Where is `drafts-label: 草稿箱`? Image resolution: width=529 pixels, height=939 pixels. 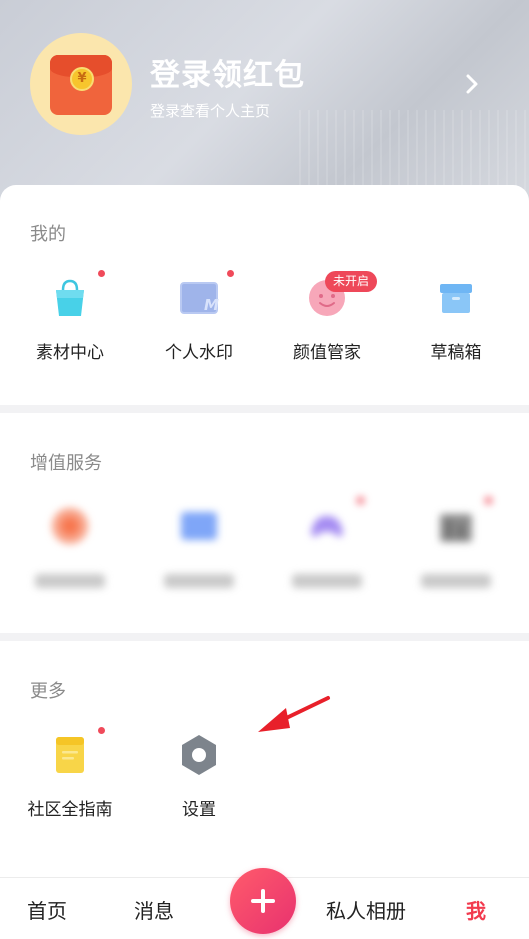
drafts-label: 草稿箱 is located at coordinates (456, 353).